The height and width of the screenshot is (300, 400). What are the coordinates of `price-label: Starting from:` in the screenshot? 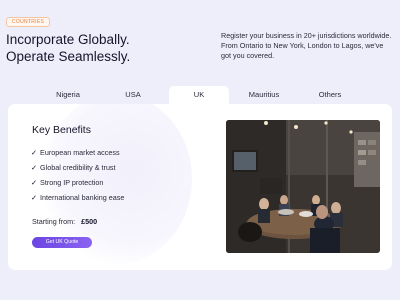 It's located at (54, 221).